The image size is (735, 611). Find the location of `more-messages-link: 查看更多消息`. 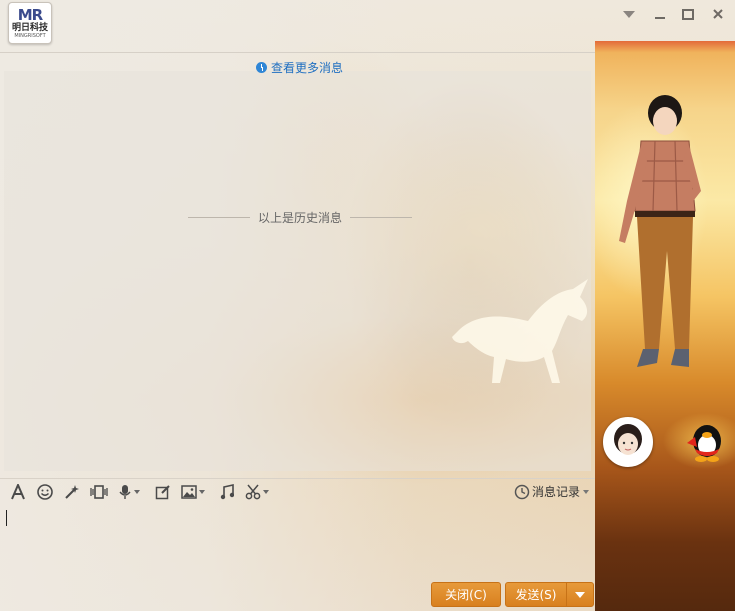

more-messages-link: 查看更多消息 is located at coordinates (299, 67).